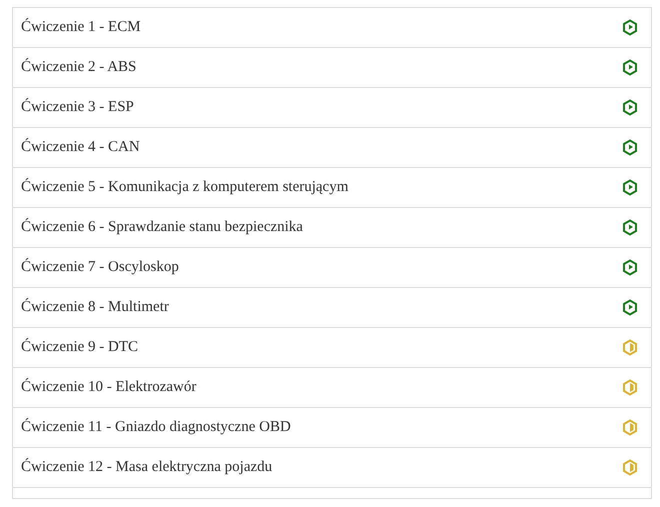 Image resolution: width=660 pixels, height=507 pixels. What do you see at coordinates (80, 147) in the screenshot?
I see `exercise-title: Ćwiczenie 4 - CAN` at bounding box center [80, 147].